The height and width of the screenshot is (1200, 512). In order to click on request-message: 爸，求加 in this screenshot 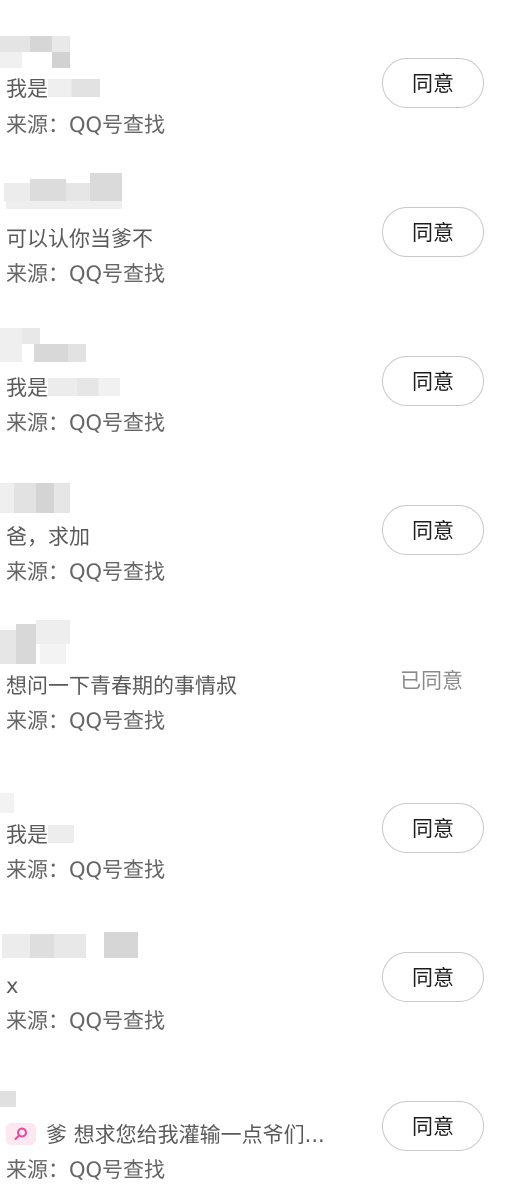, I will do `click(48, 537)`.